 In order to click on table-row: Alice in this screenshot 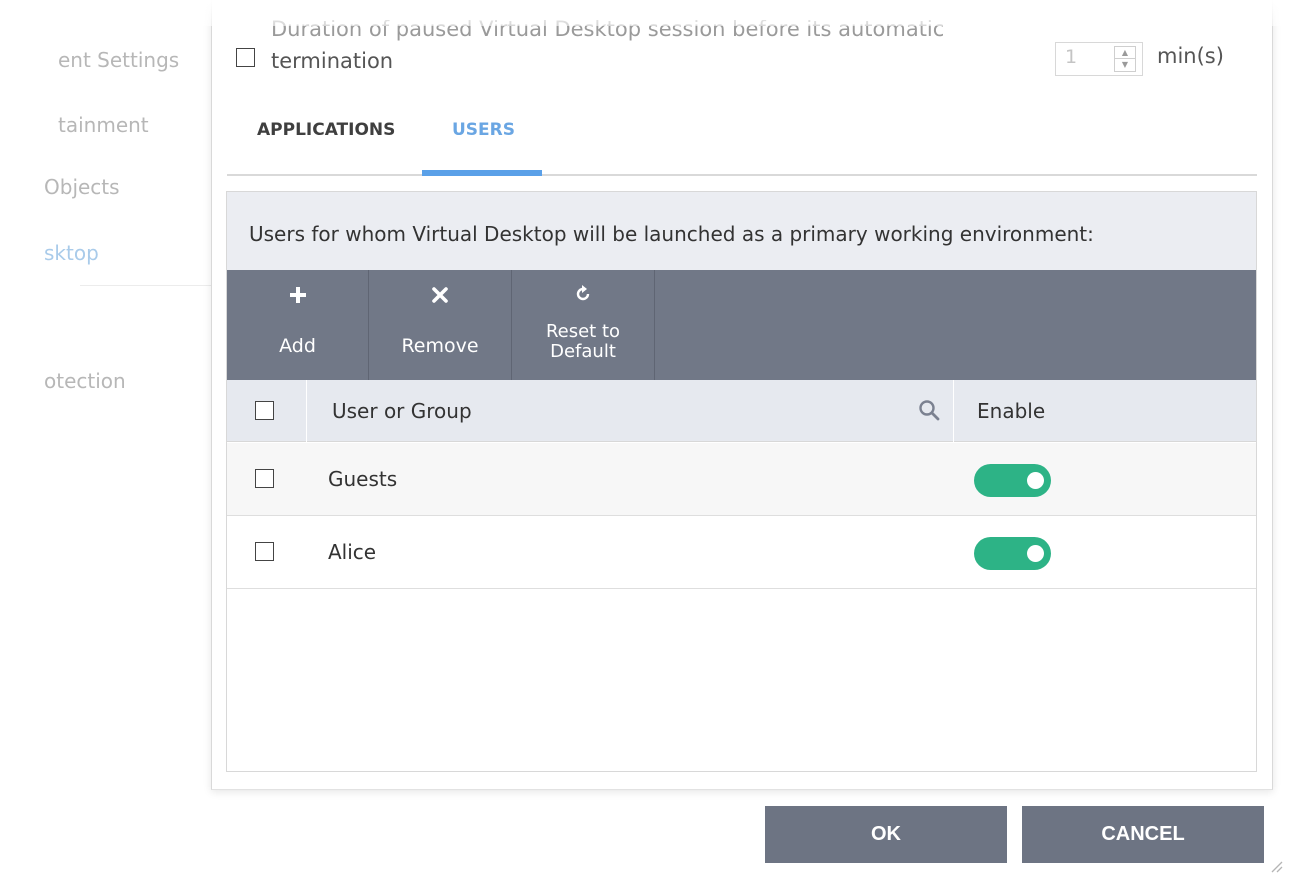, I will do `click(741, 552)`.